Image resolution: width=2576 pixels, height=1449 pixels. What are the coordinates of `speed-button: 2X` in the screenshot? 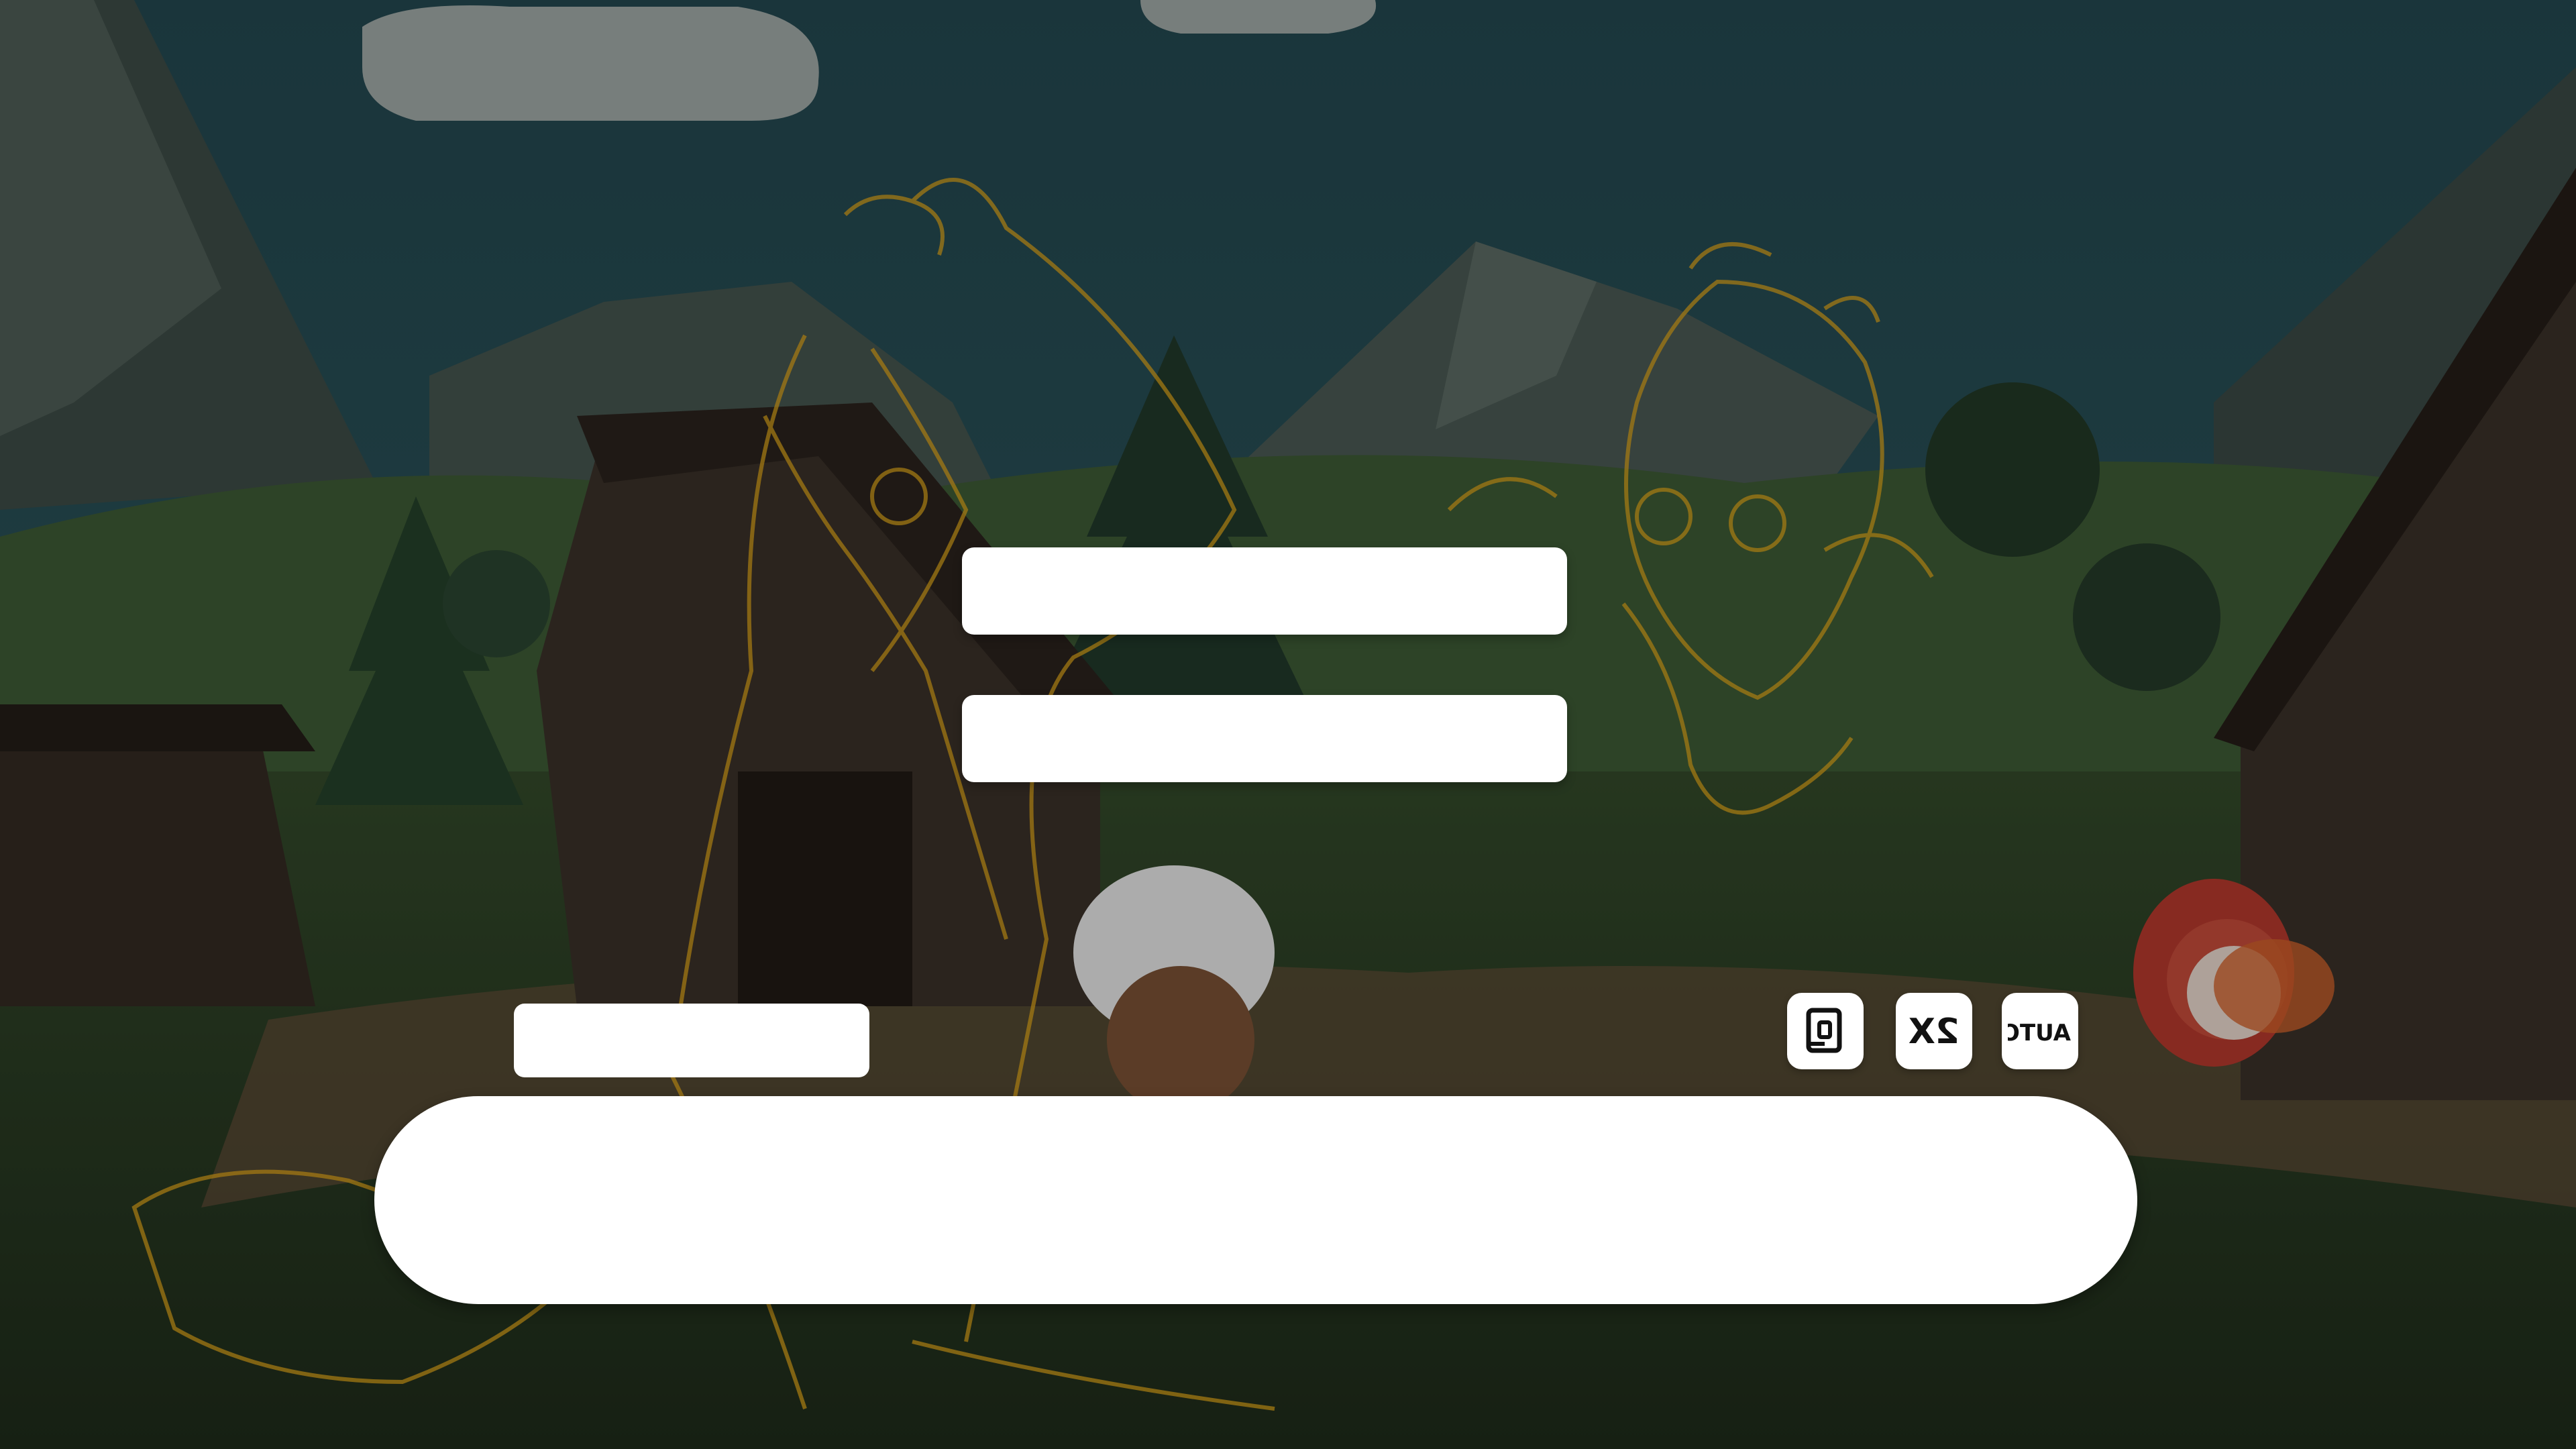 It's located at (1934, 1031).